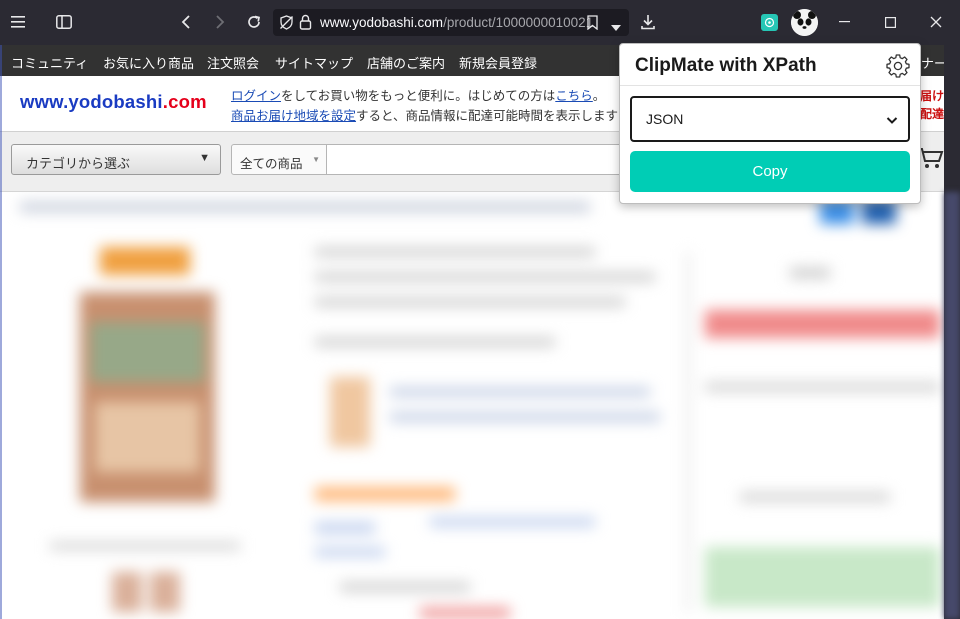  I want to click on yodobashi-logo: www.yodobashi.com, so click(113, 102).